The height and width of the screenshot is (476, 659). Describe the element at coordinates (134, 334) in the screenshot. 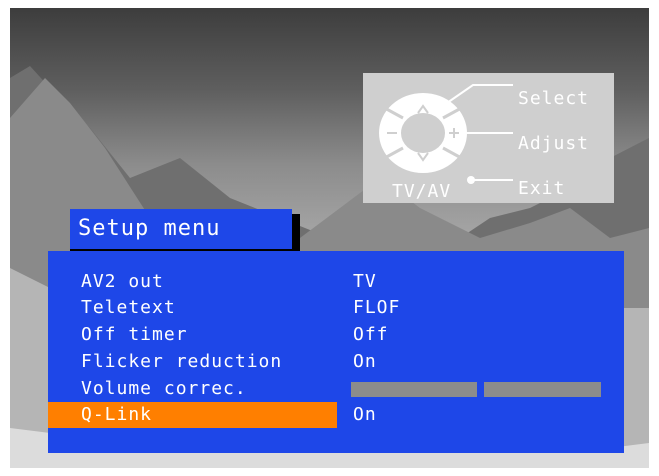

I see `menu-item-label: Off timer` at that location.